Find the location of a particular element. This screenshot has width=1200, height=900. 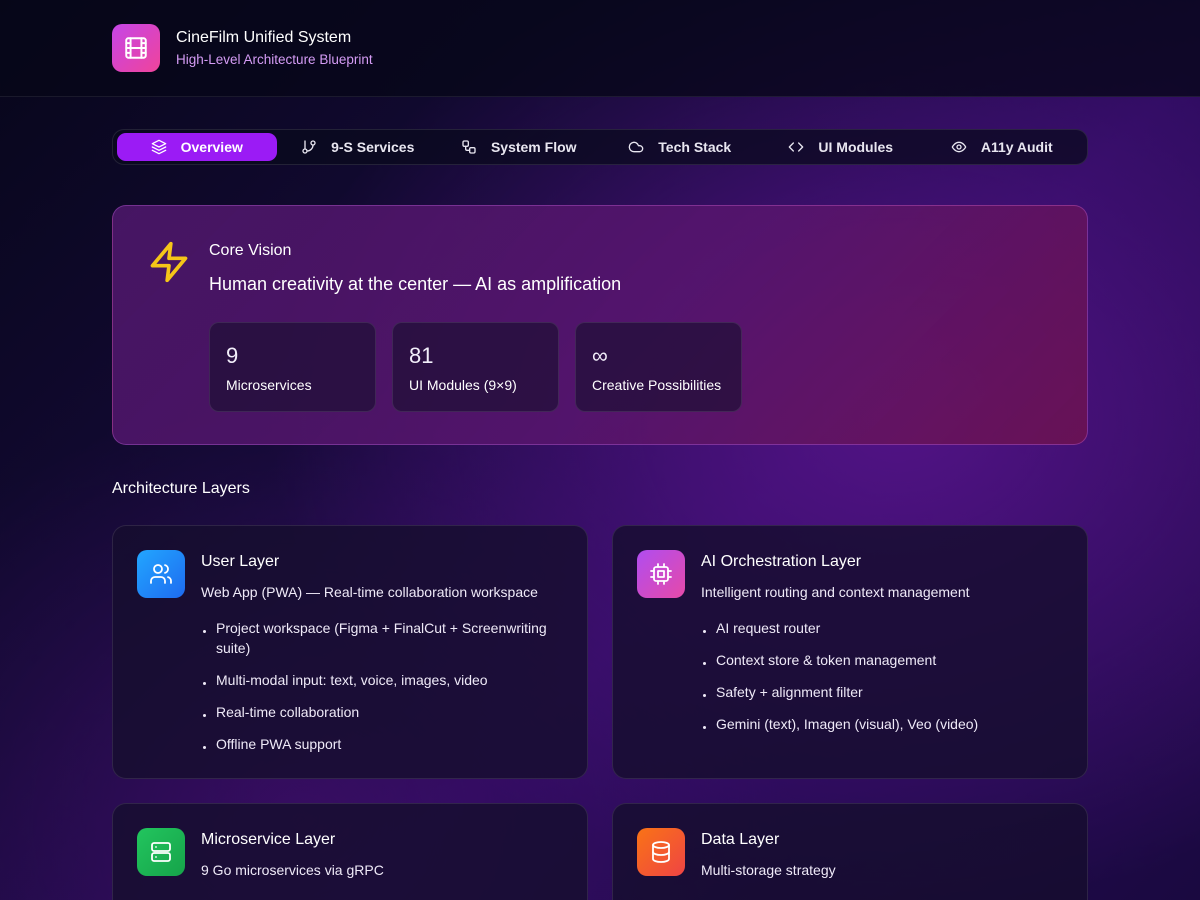

tab-a11y-audit: A11y Audit is located at coordinates (1002, 147).